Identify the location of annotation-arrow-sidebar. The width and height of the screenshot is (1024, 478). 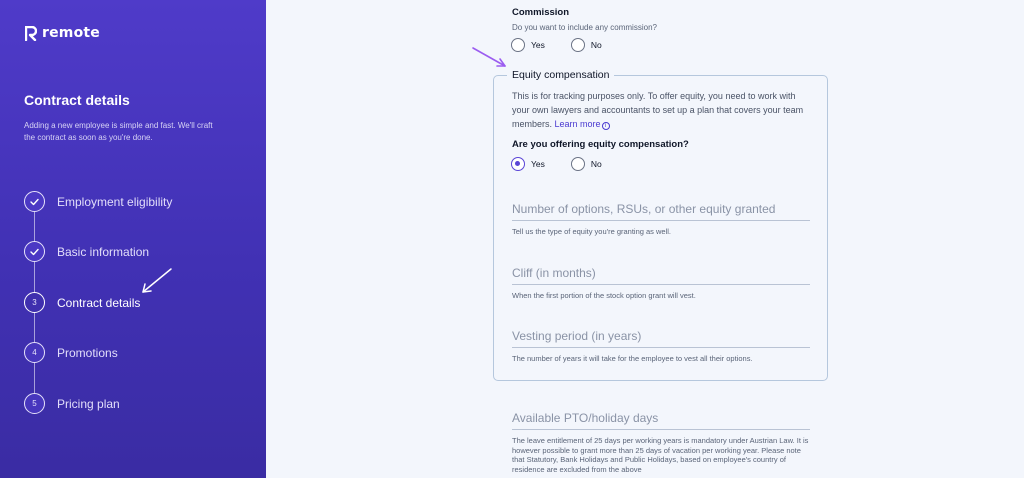
(157, 280).